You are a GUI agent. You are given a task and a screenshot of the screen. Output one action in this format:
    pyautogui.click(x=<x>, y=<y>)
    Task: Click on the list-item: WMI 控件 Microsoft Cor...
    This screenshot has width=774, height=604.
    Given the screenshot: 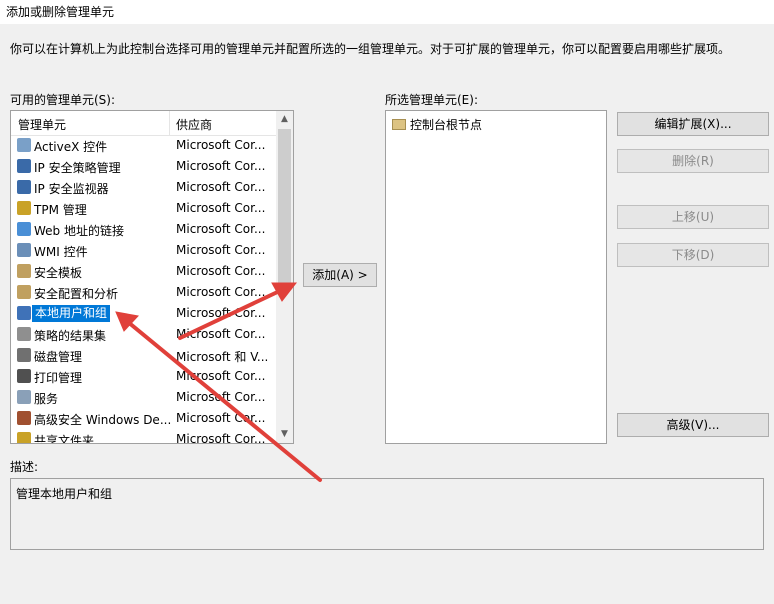 What is the action you would take?
    pyautogui.click(x=144, y=250)
    